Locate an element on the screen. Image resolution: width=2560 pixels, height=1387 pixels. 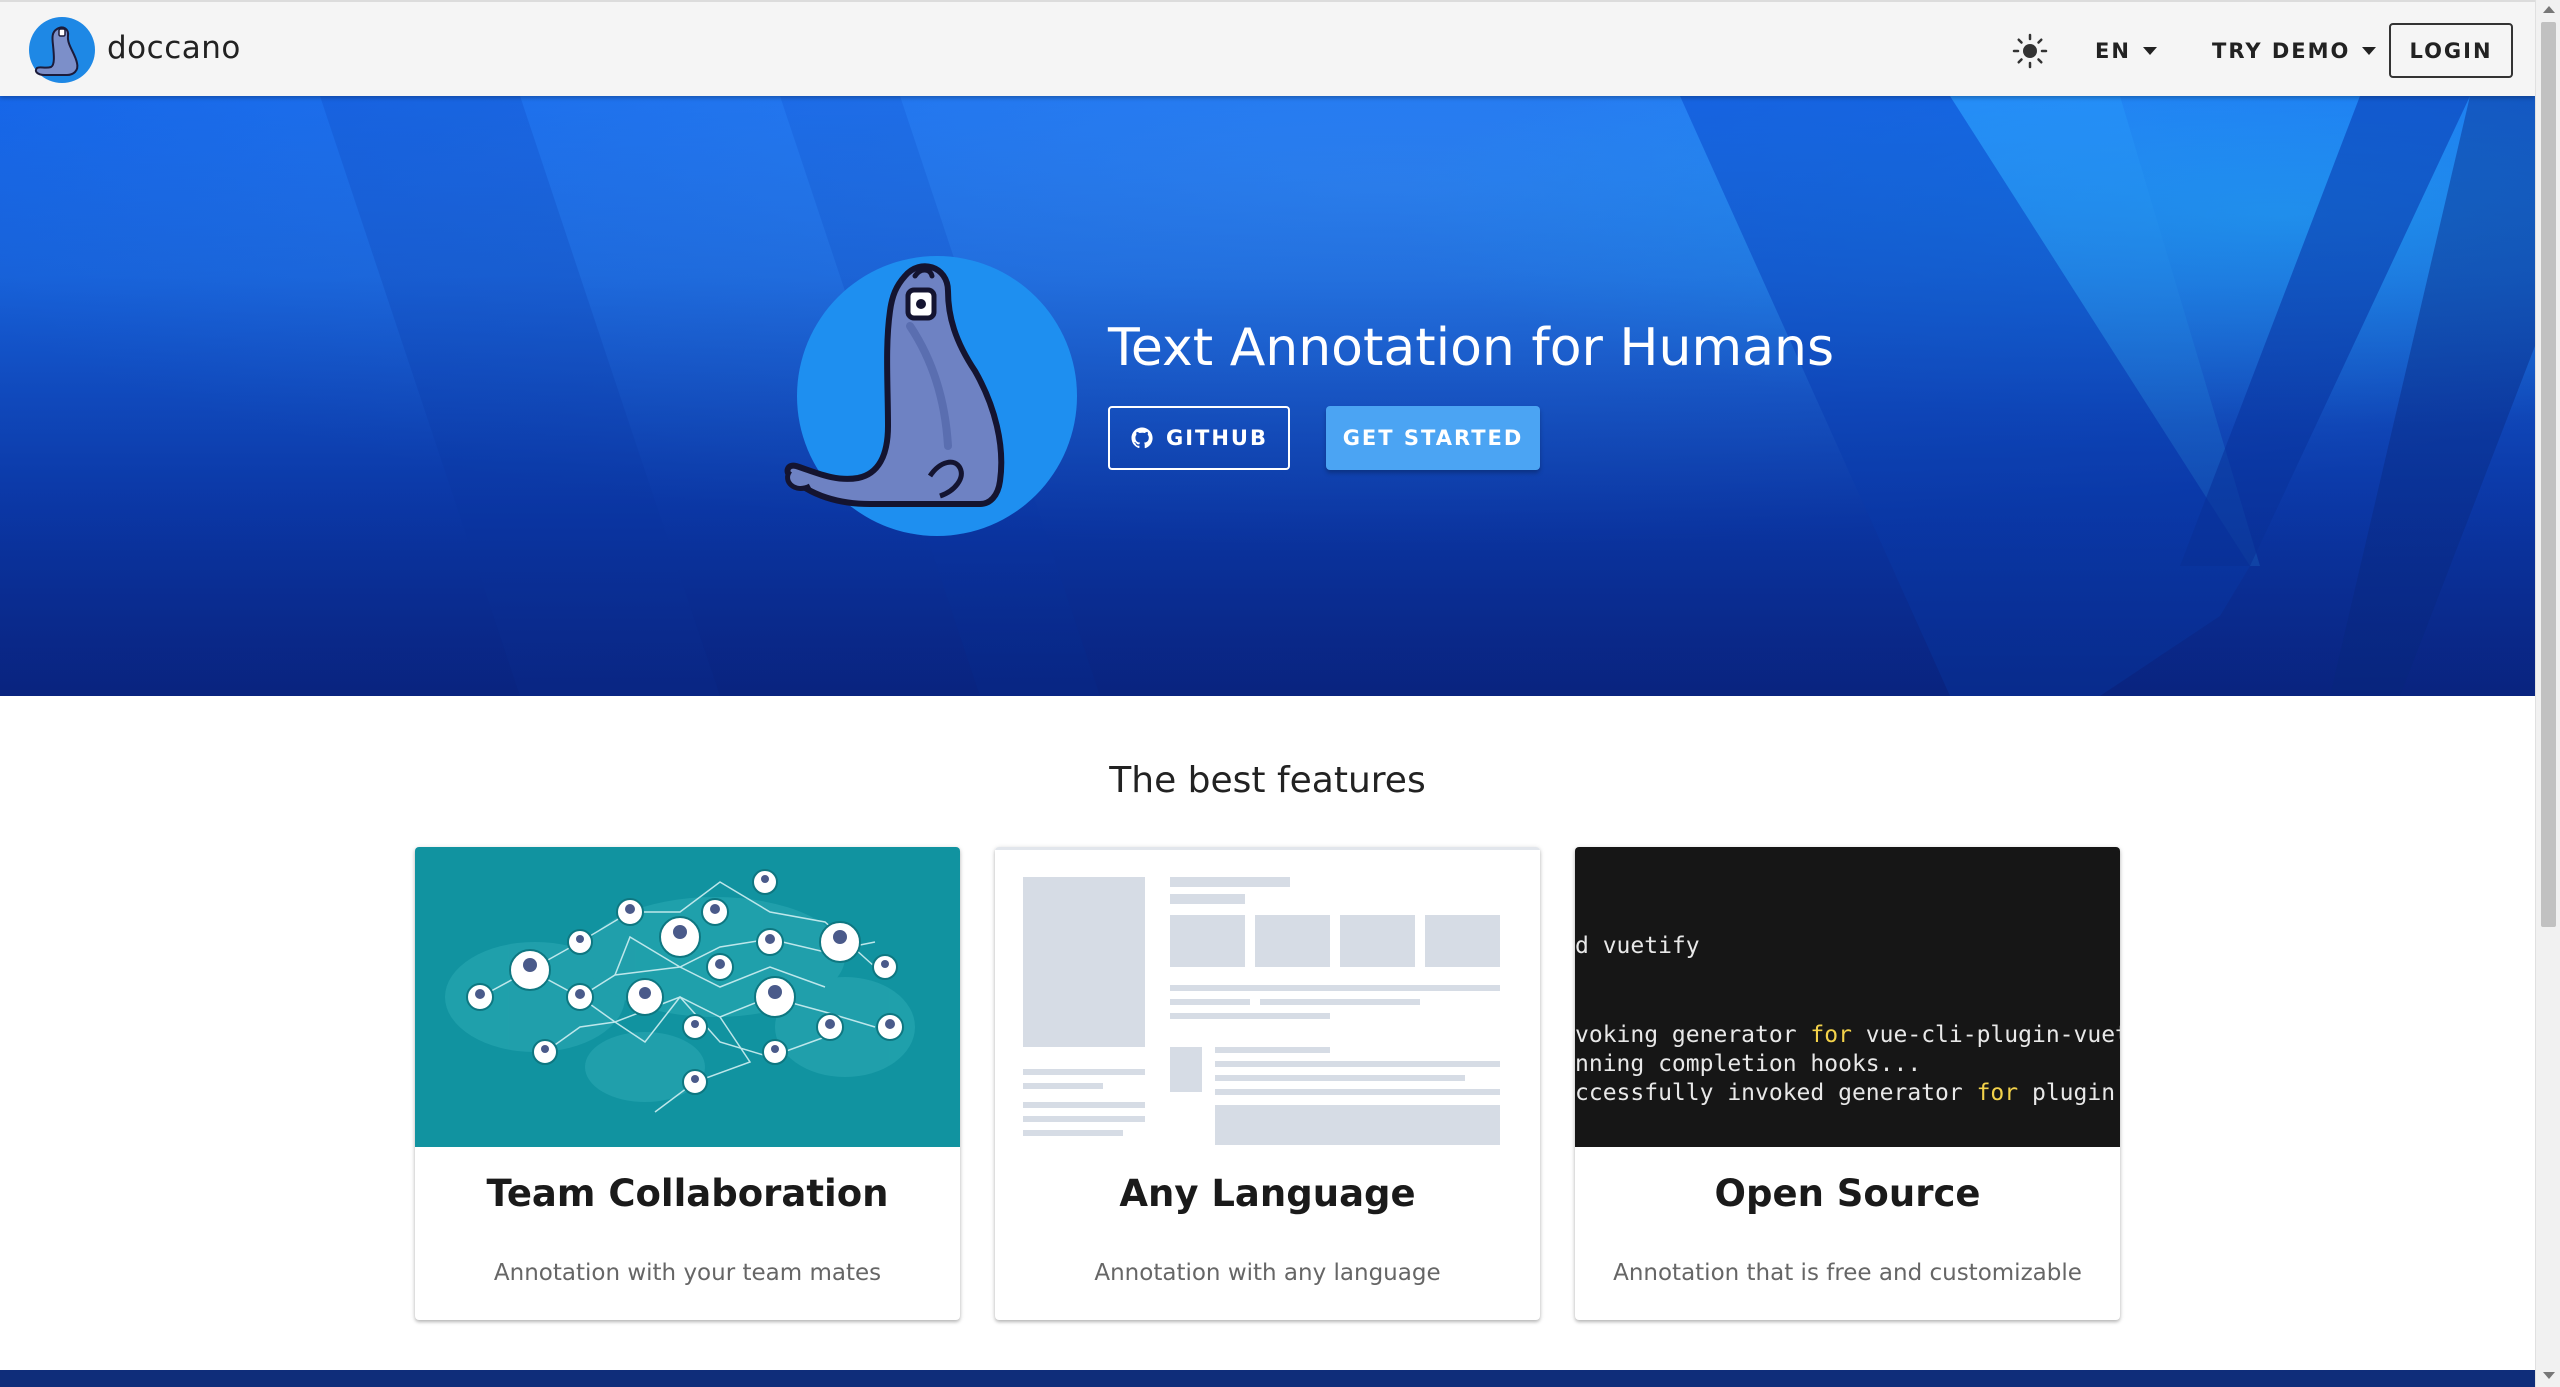
card-title: Open Source is located at coordinates (1847, 1193).